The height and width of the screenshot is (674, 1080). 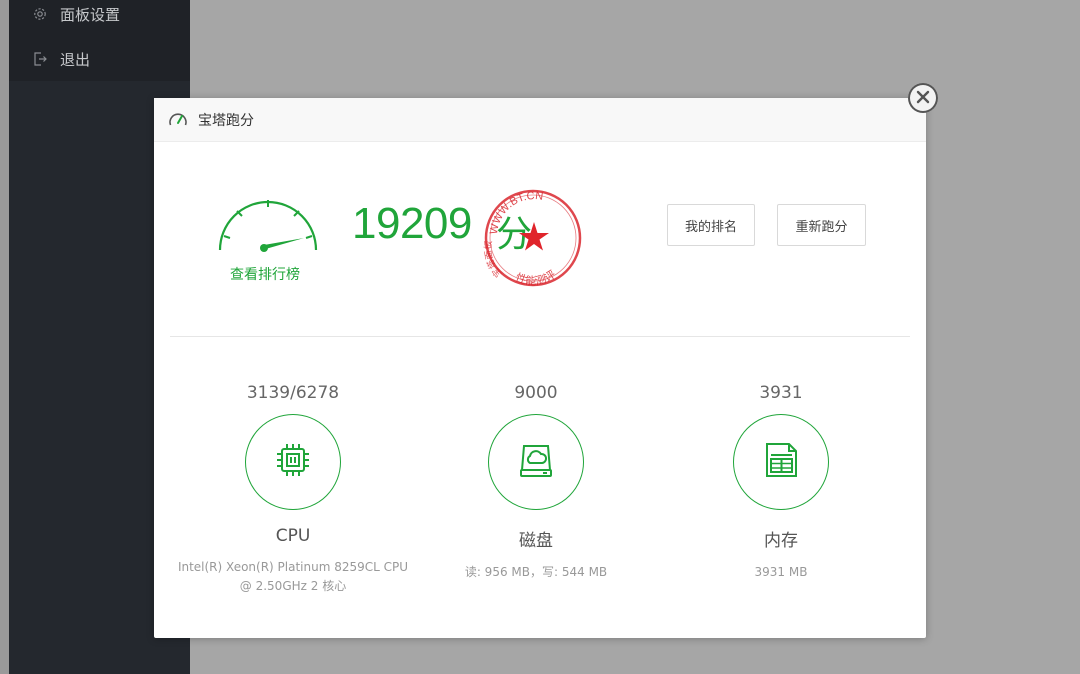 I want to click on description-line: 读: 956 MB，写: 544 MB, so click(x=536, y=572).